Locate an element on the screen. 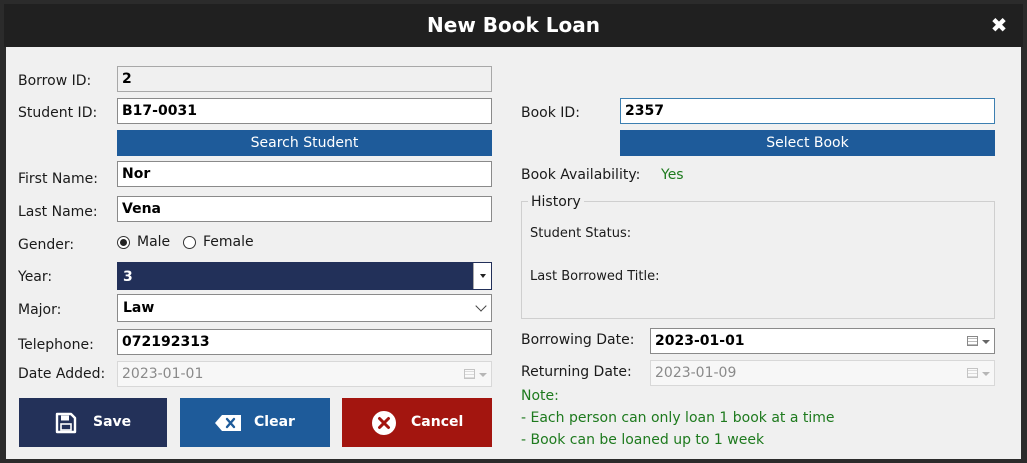  date-added-value: 2023-01-01 is located at coordinates (163, 374).